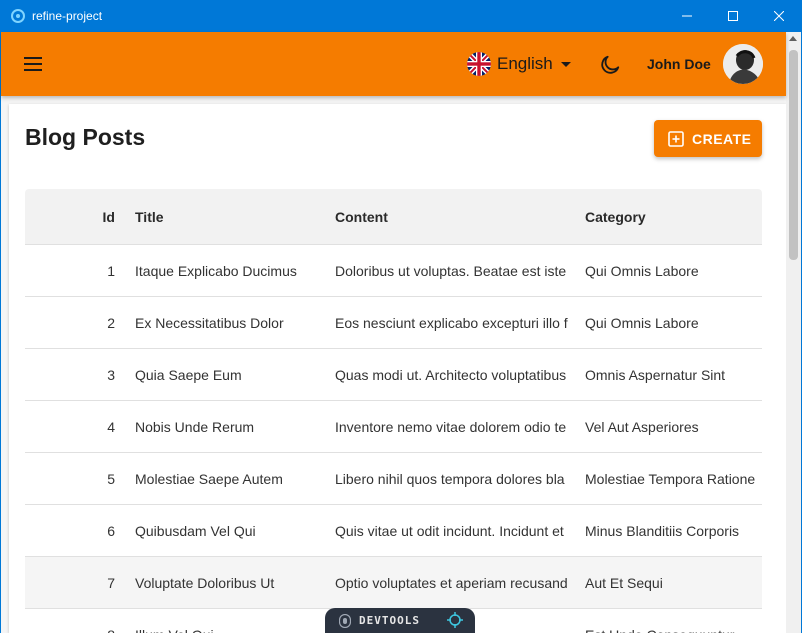  I want to click on cell-category: Minus Blanditiis Corporis, so click(662, 530).